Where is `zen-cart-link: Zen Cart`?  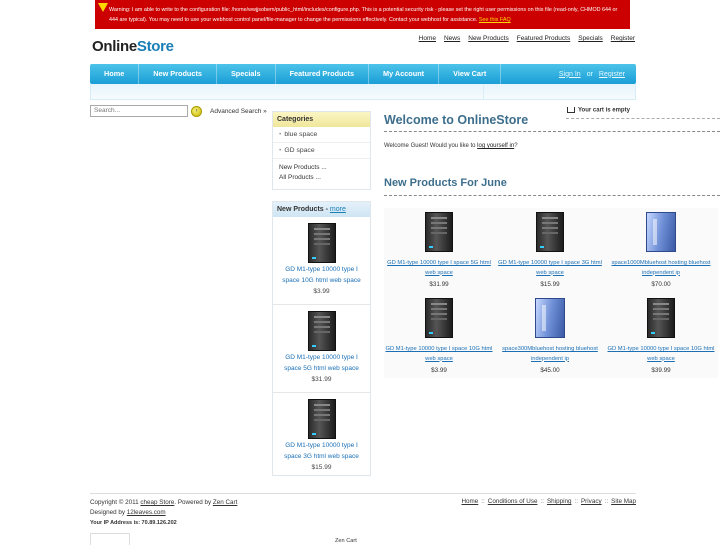
zen-cart-link: Zen Cart is located at coordinates (225, 502).